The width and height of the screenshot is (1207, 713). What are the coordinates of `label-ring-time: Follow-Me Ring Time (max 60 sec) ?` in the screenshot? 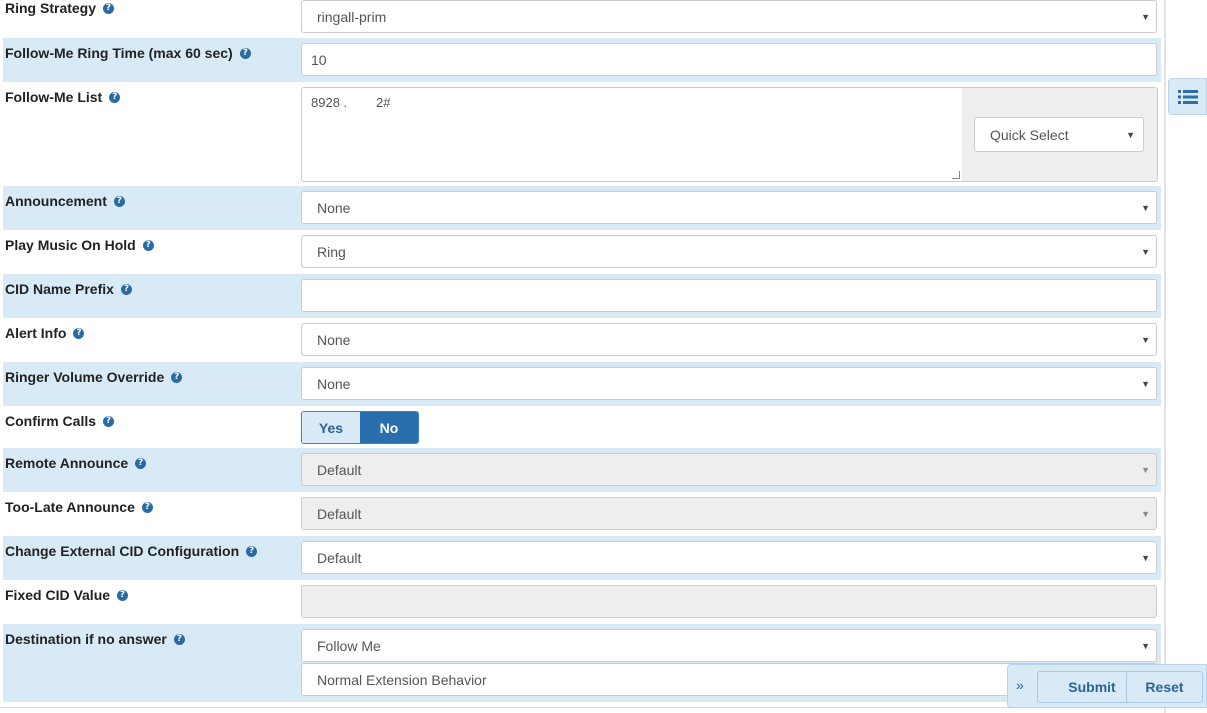 It's located at (128, 53).